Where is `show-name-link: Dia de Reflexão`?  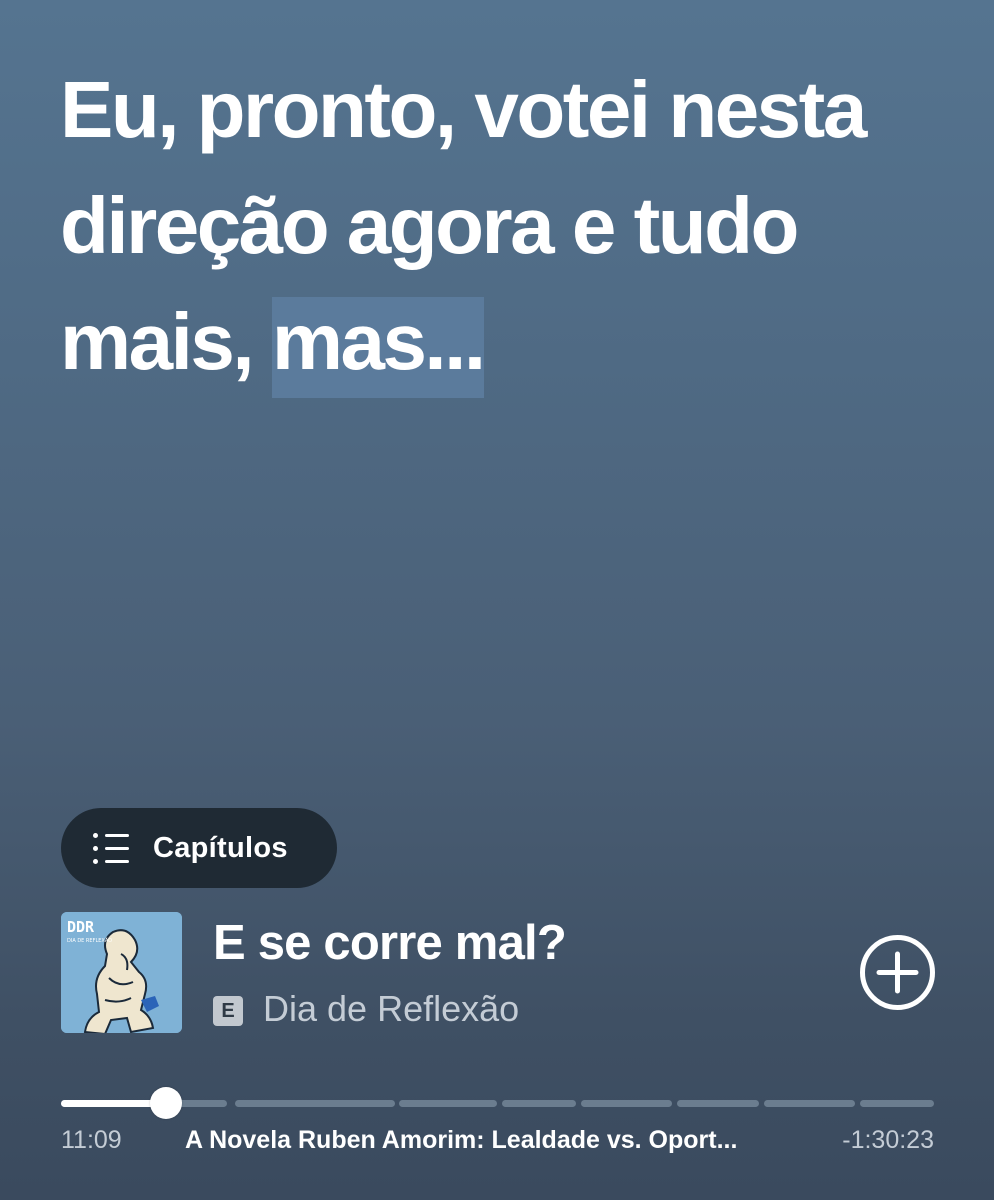 show-name-link: Dia de Reflexão is located at coordinates (391, 1009).